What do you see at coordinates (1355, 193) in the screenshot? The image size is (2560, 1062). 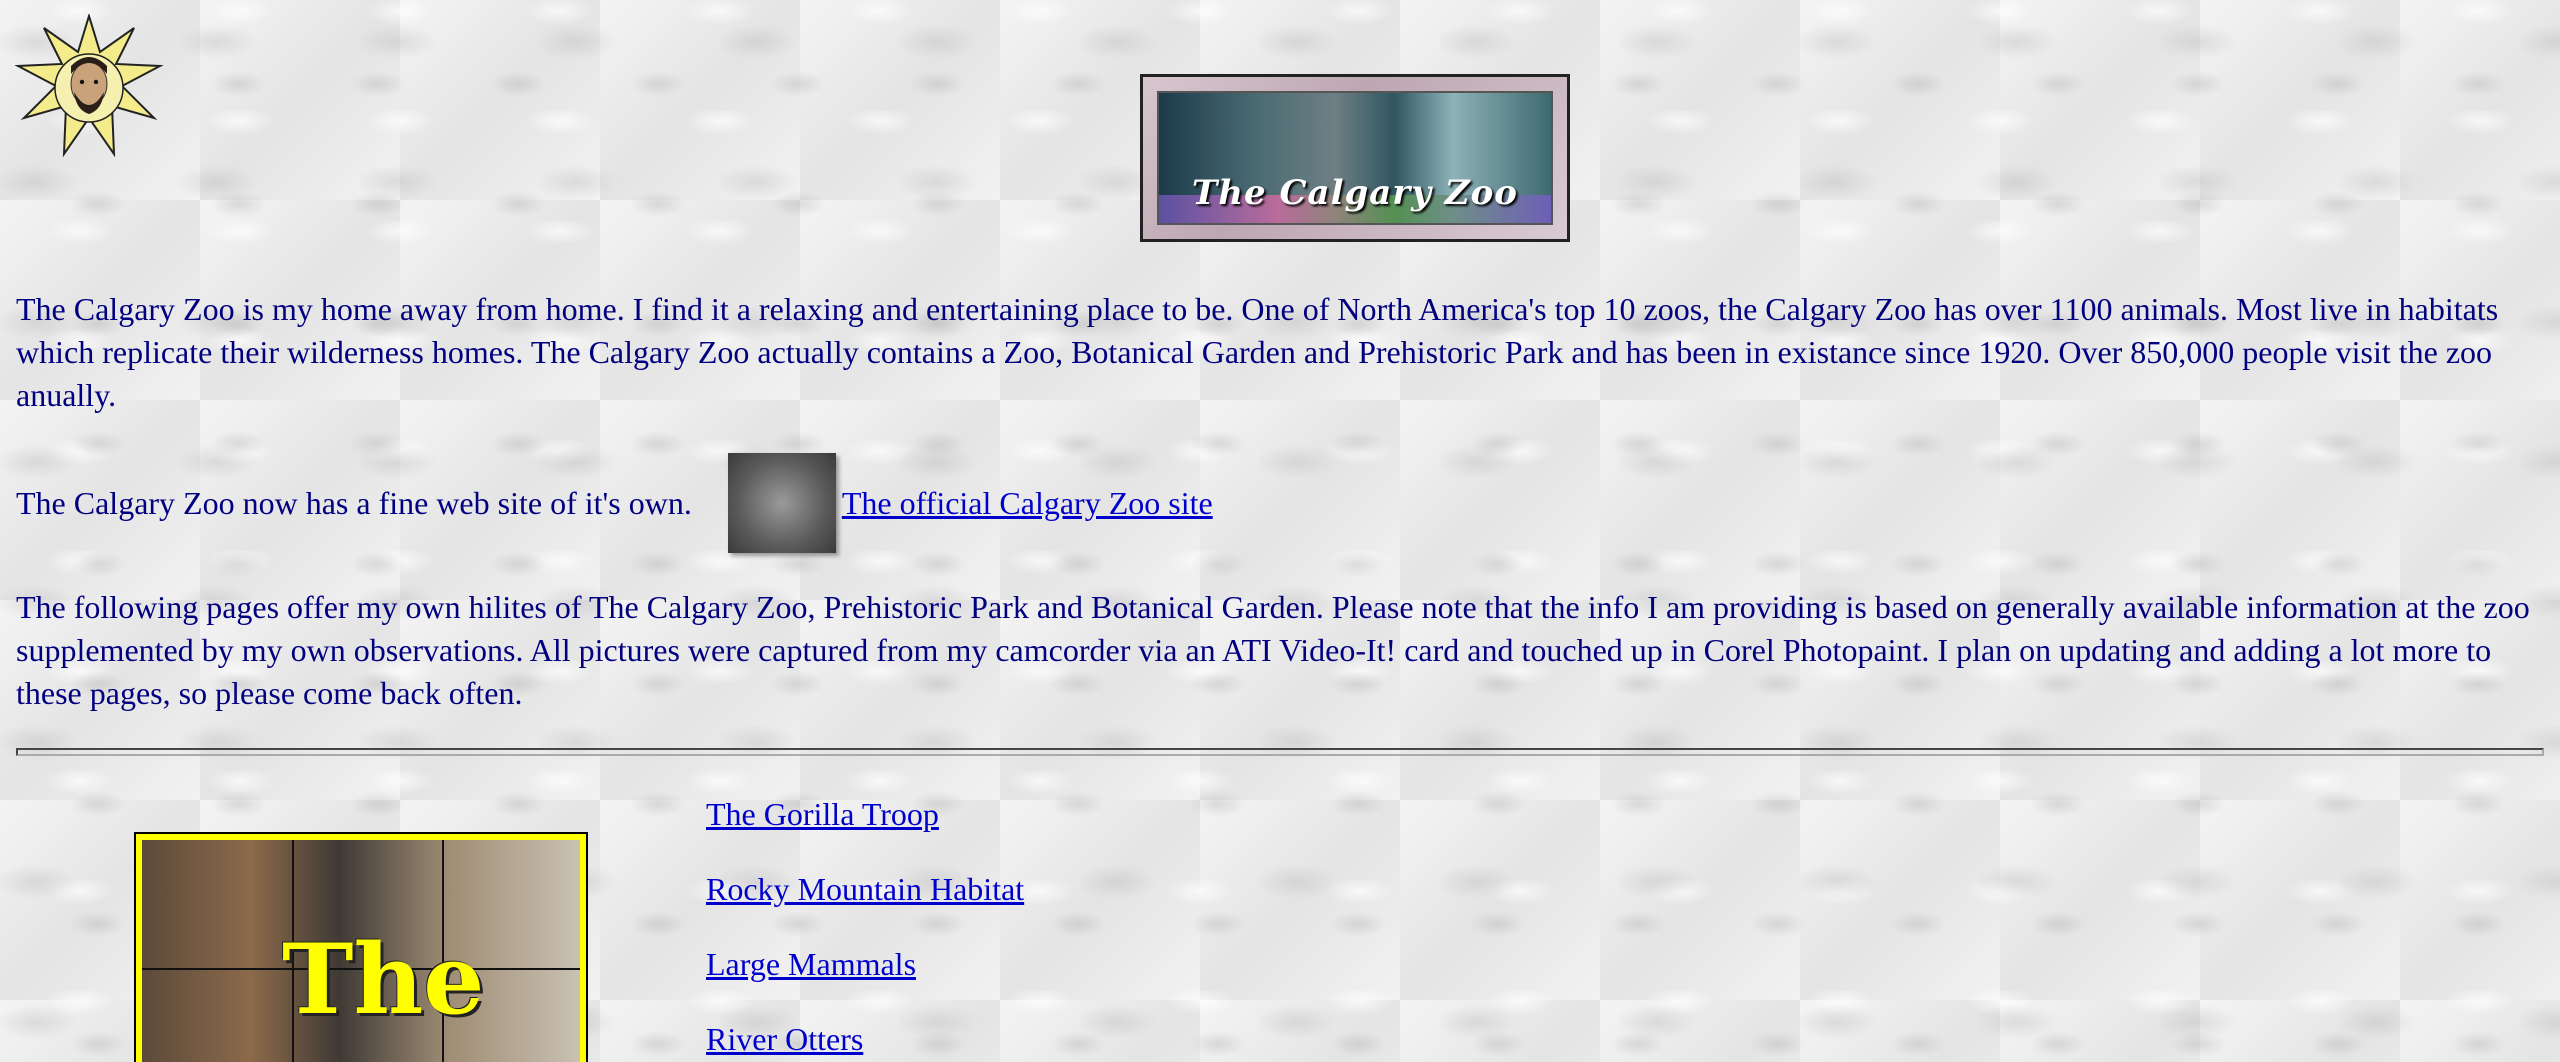 I see `banner-title: The Calgary Zoo` at bounding box center [1355, 193].